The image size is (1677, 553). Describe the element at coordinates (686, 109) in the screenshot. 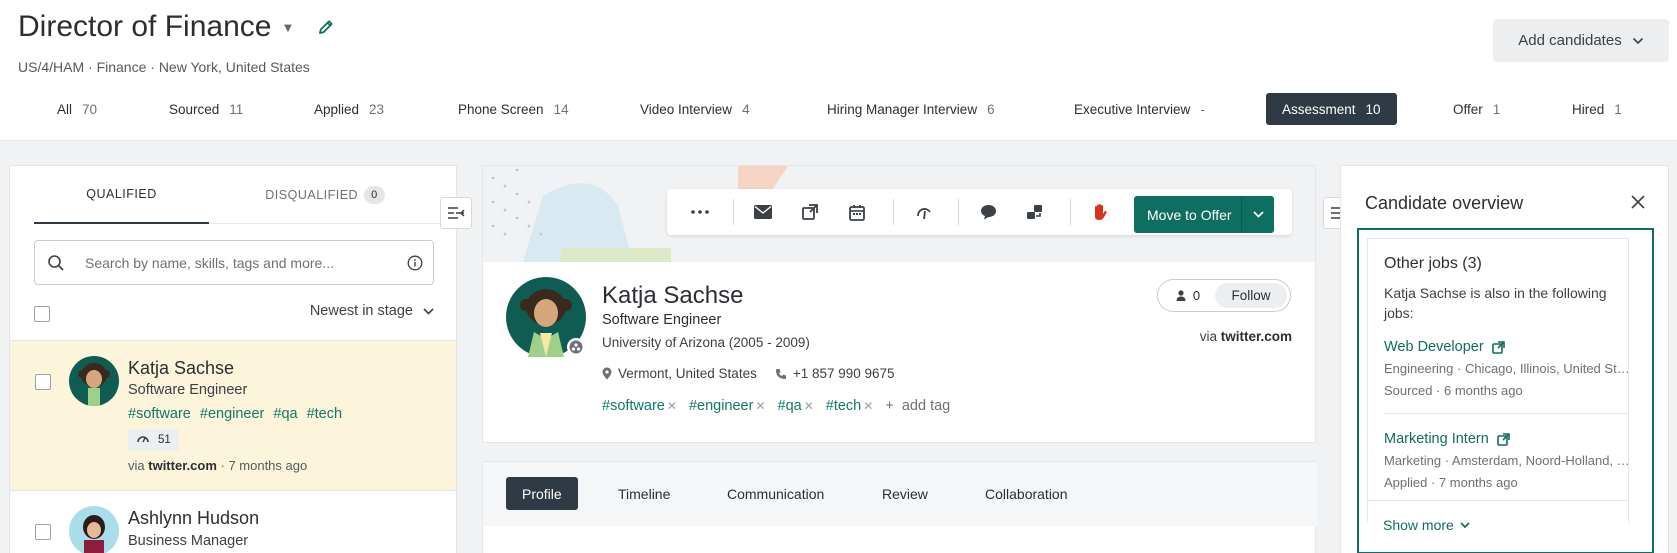

I see `stage-label: Video Interview` at that location.